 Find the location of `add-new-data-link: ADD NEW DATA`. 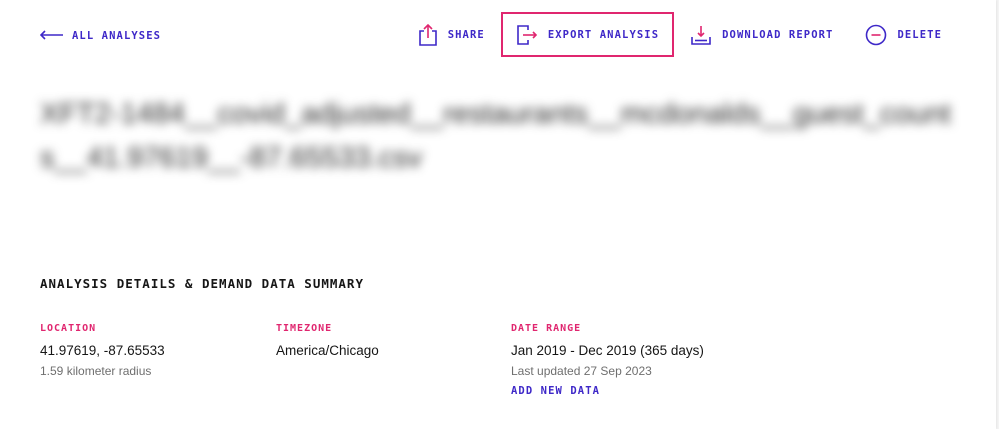

add-new-data-link: ADD NEW DATA is located at coordinates (607, 391).